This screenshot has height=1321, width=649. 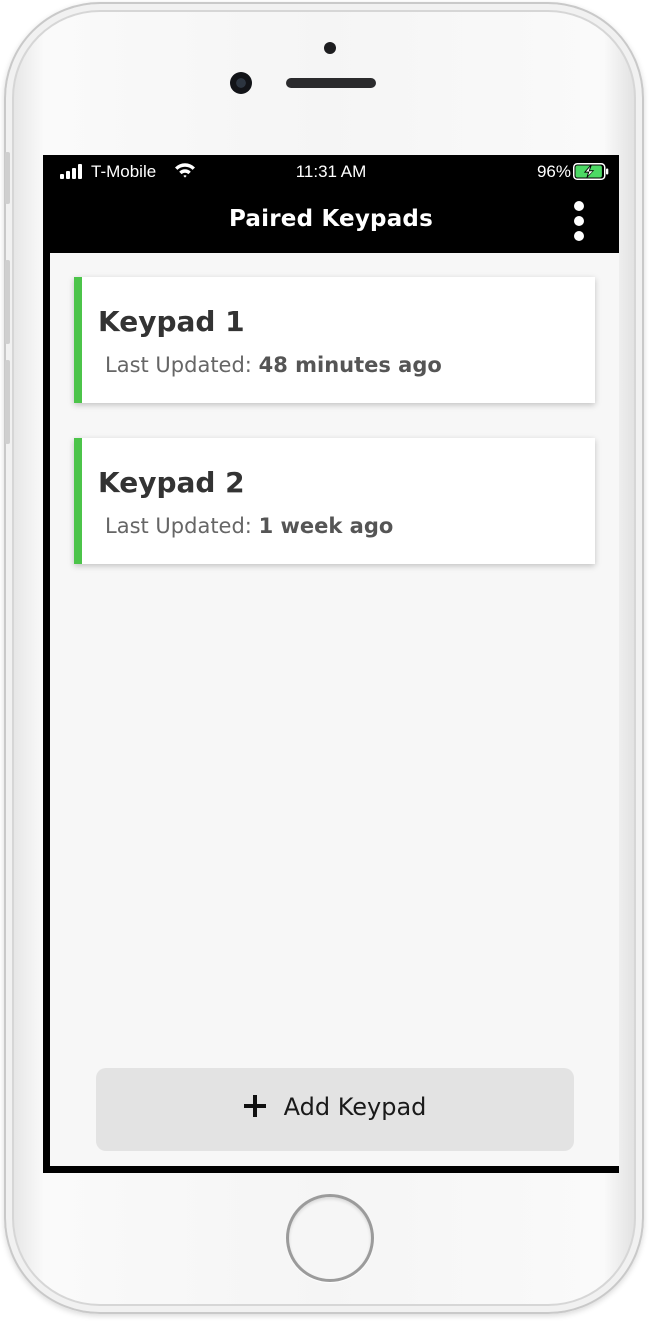 I want to click on add-keypad-button: Add Keypad, so click(x=335, y=1109).